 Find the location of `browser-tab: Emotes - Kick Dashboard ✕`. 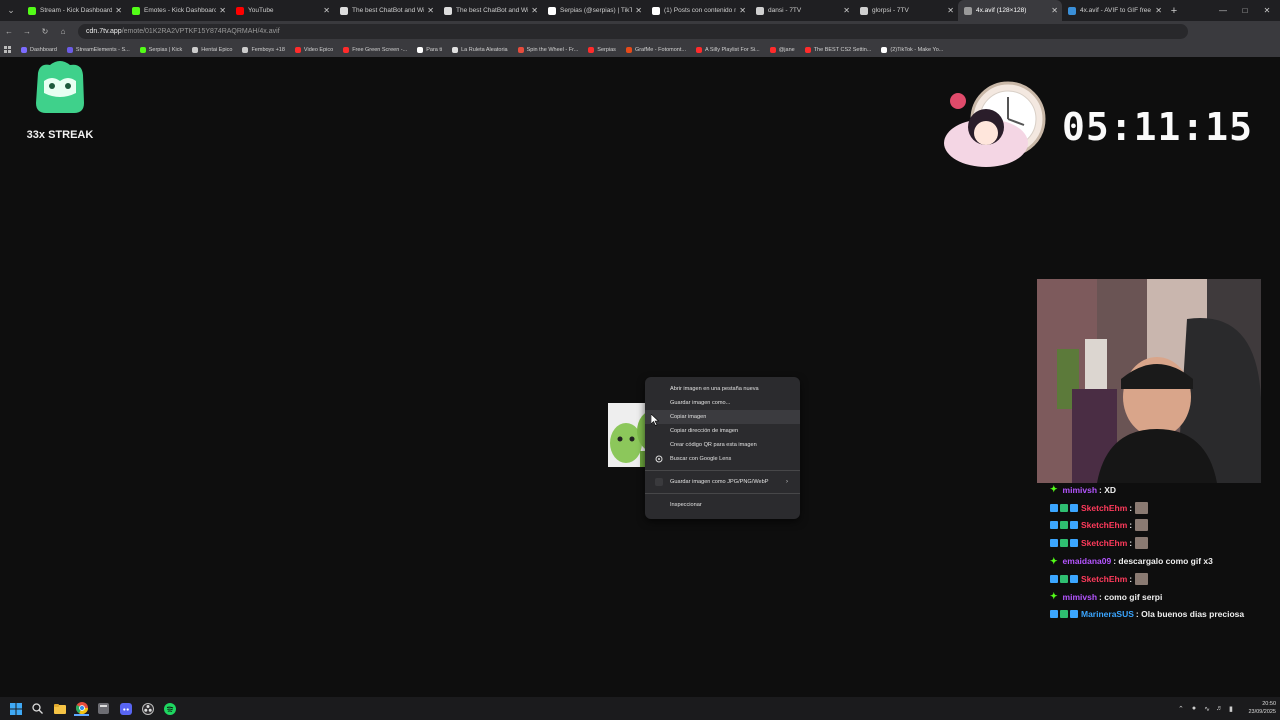

browser-tab: Emotes - Kick Dashboard ✕ is located at coordinates (178, 10).